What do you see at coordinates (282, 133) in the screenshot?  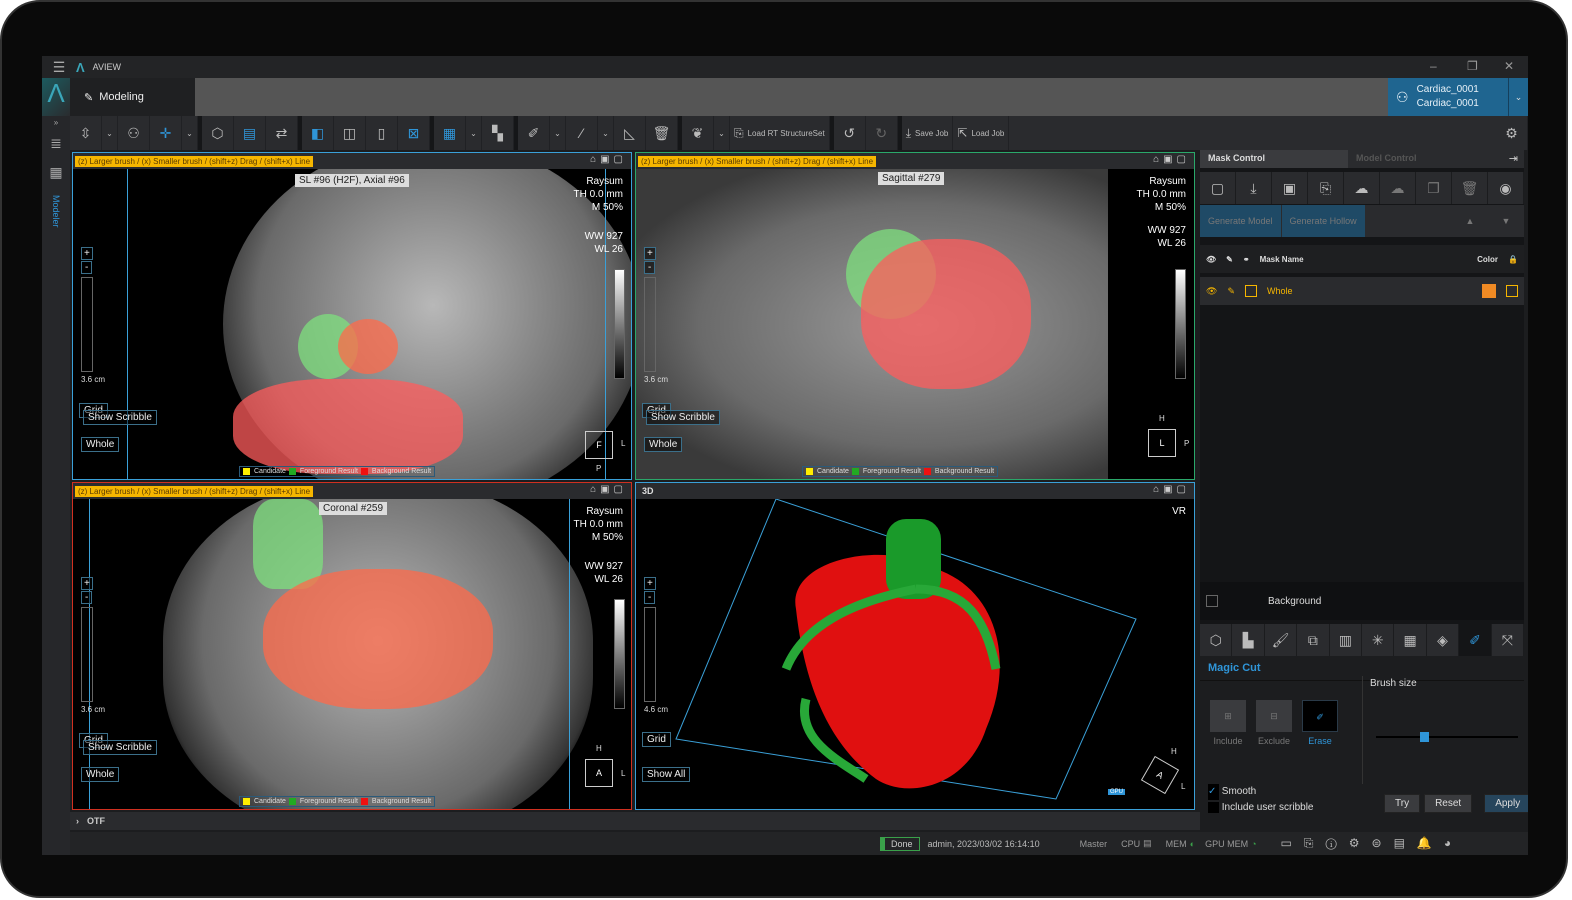 I see `swap-icon: ⇄` at bounding box center [282, 133].